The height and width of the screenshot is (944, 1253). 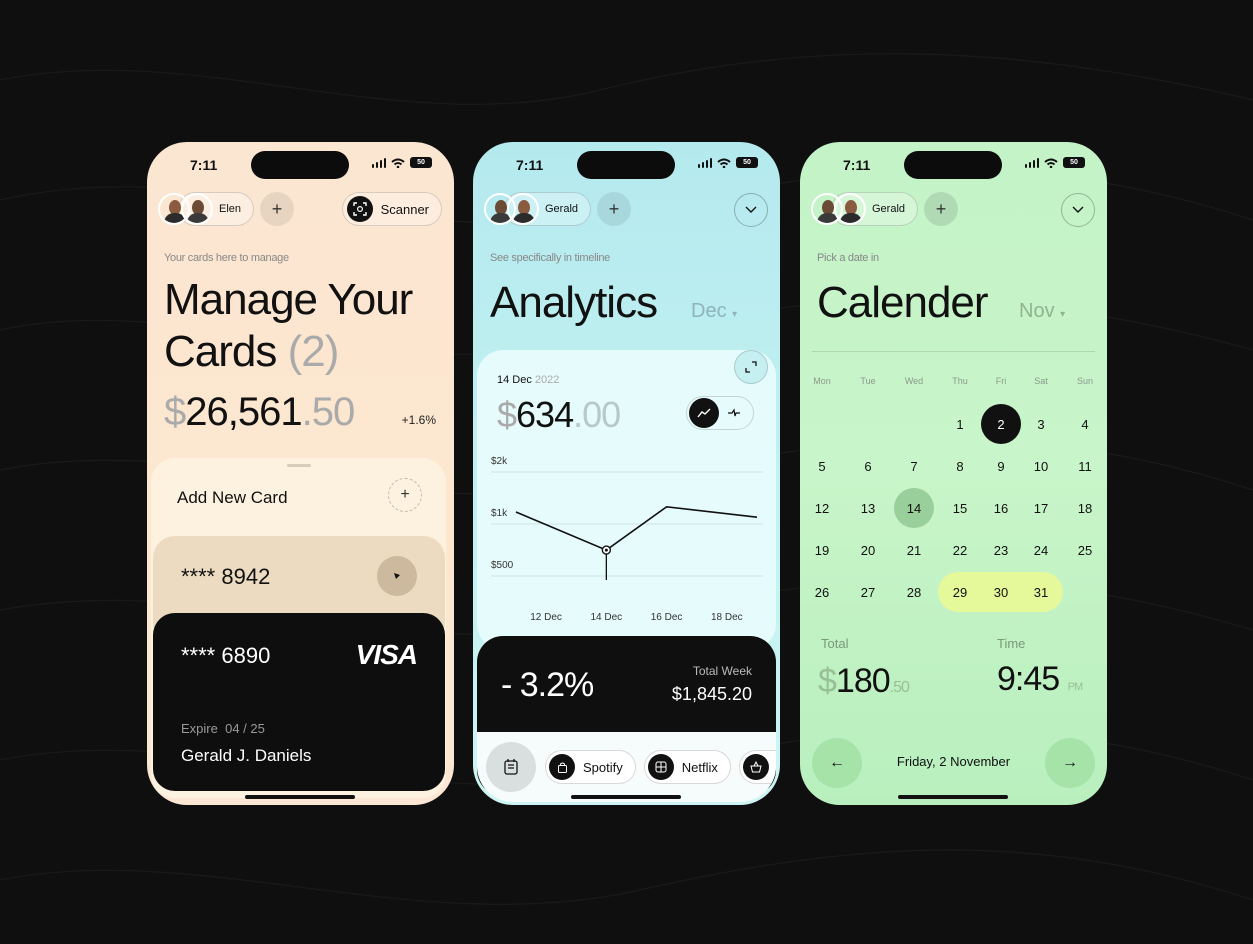 I want to click on arrow-right-icon: →, so click(x=1070, y=762).